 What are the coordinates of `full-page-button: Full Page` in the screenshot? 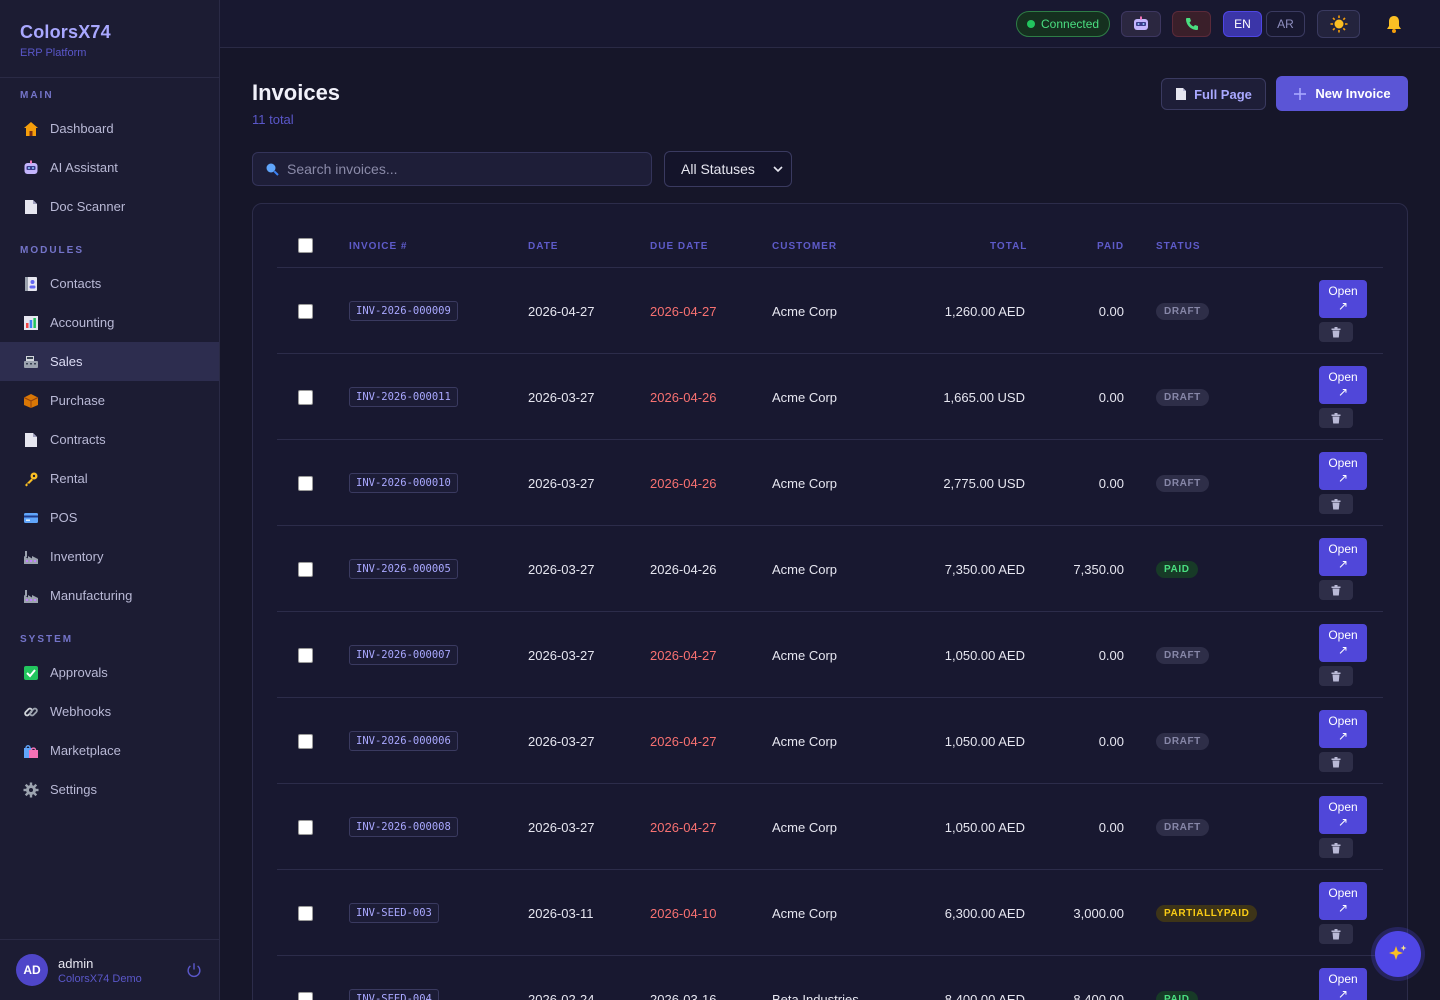 It's located at (1213, 94).